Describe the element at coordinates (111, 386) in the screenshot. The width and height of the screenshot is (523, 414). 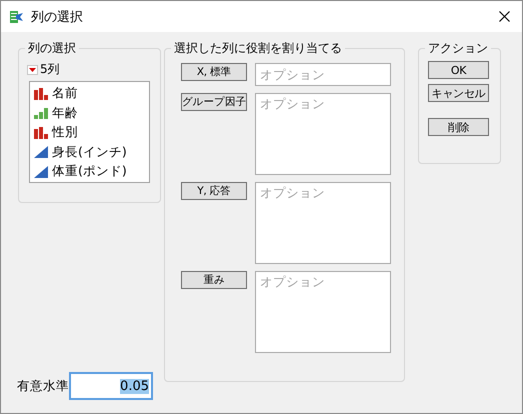
I see `significance-field: 0.05` at that location.